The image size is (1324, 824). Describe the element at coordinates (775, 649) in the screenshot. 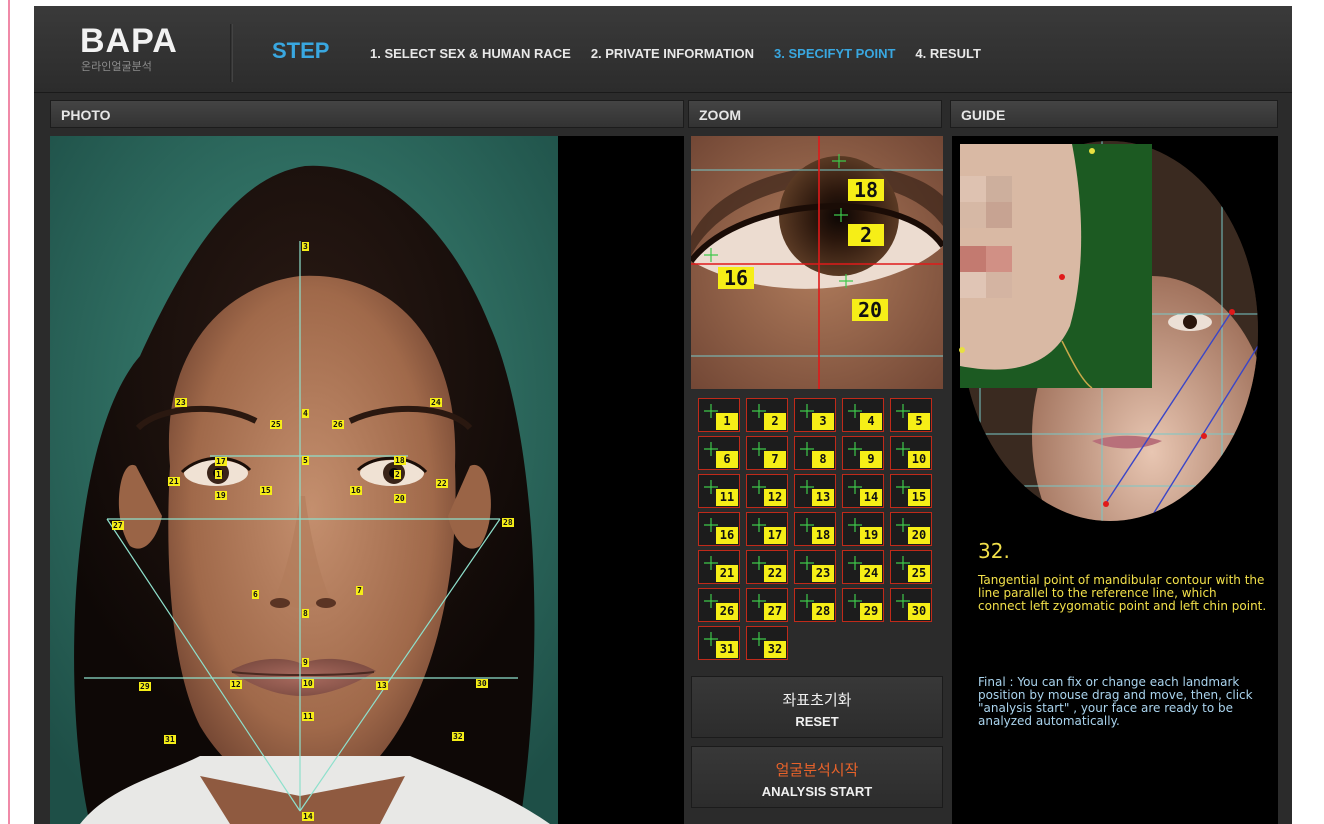

I see `point-button-label: 32` at that location.